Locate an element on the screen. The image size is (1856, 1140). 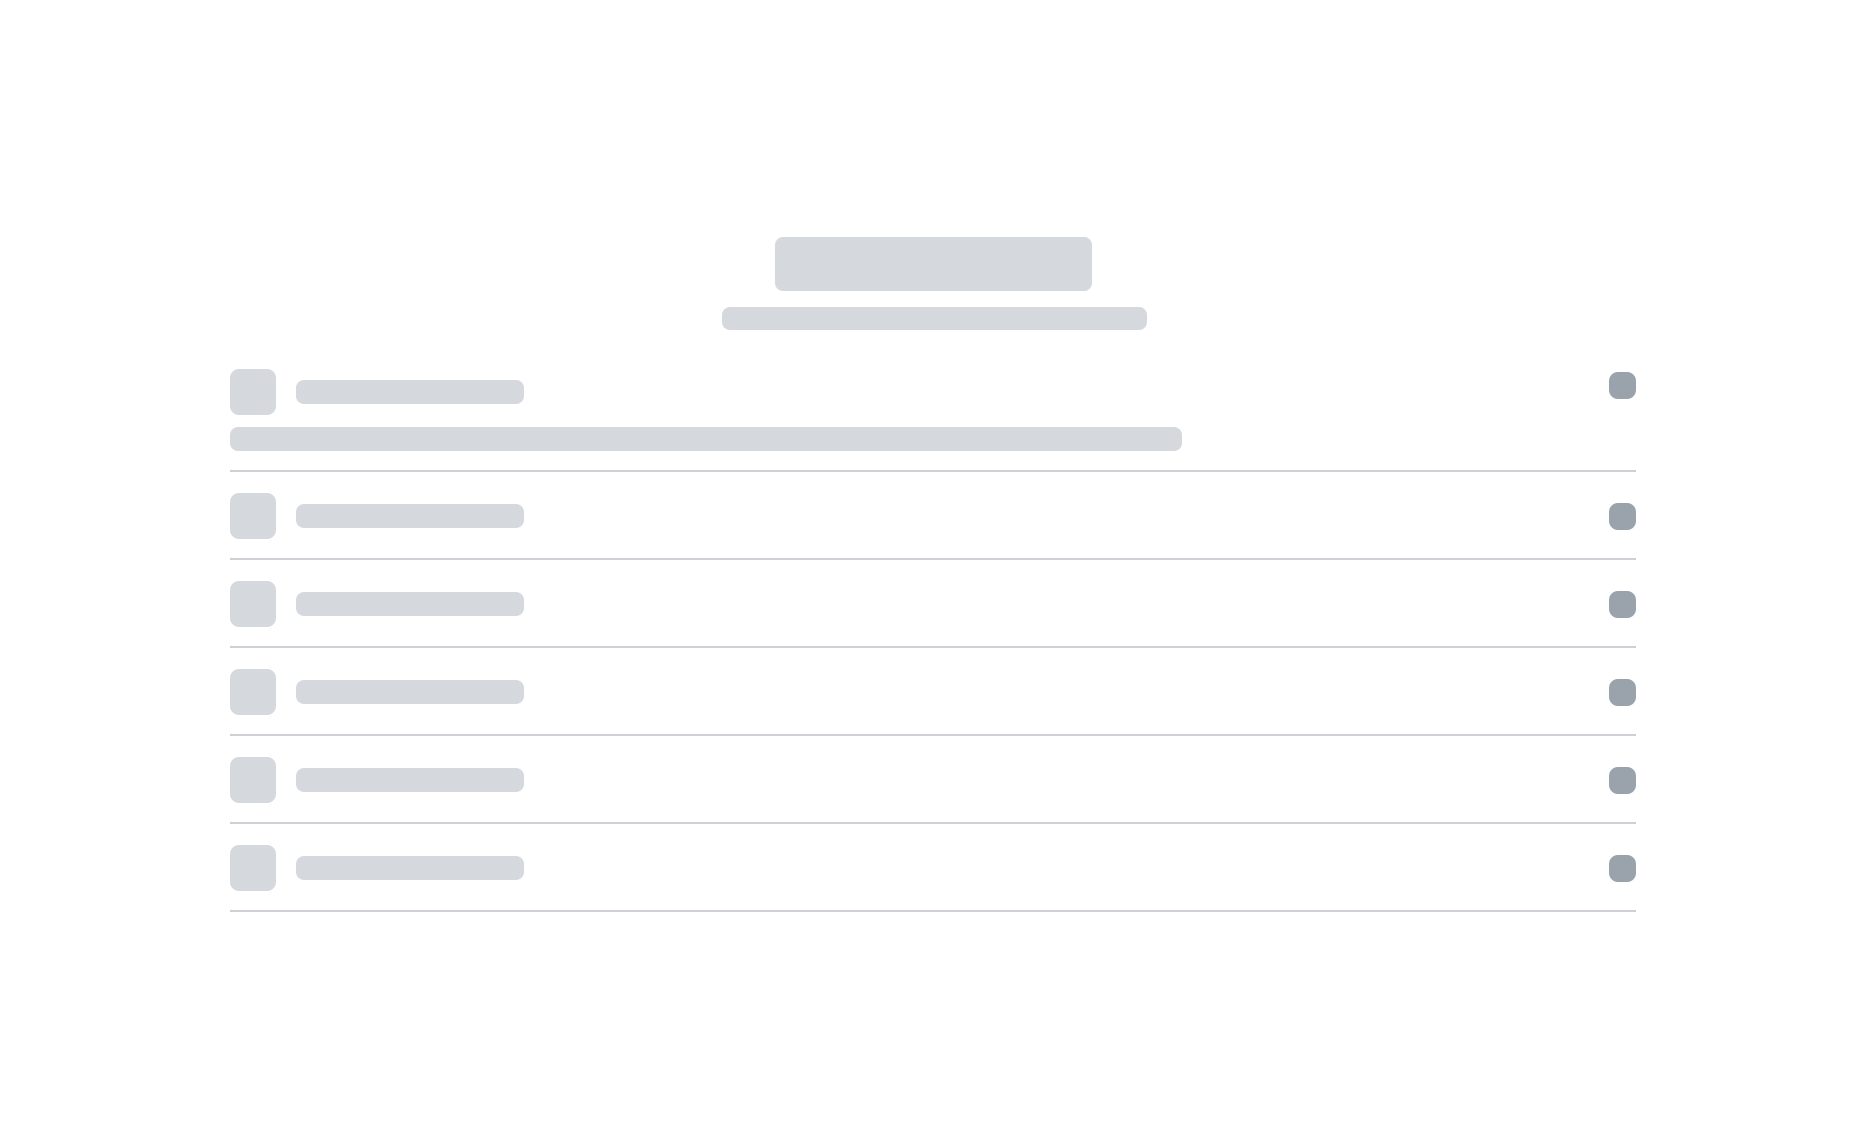
item-description is located at coordinates (706, 439).